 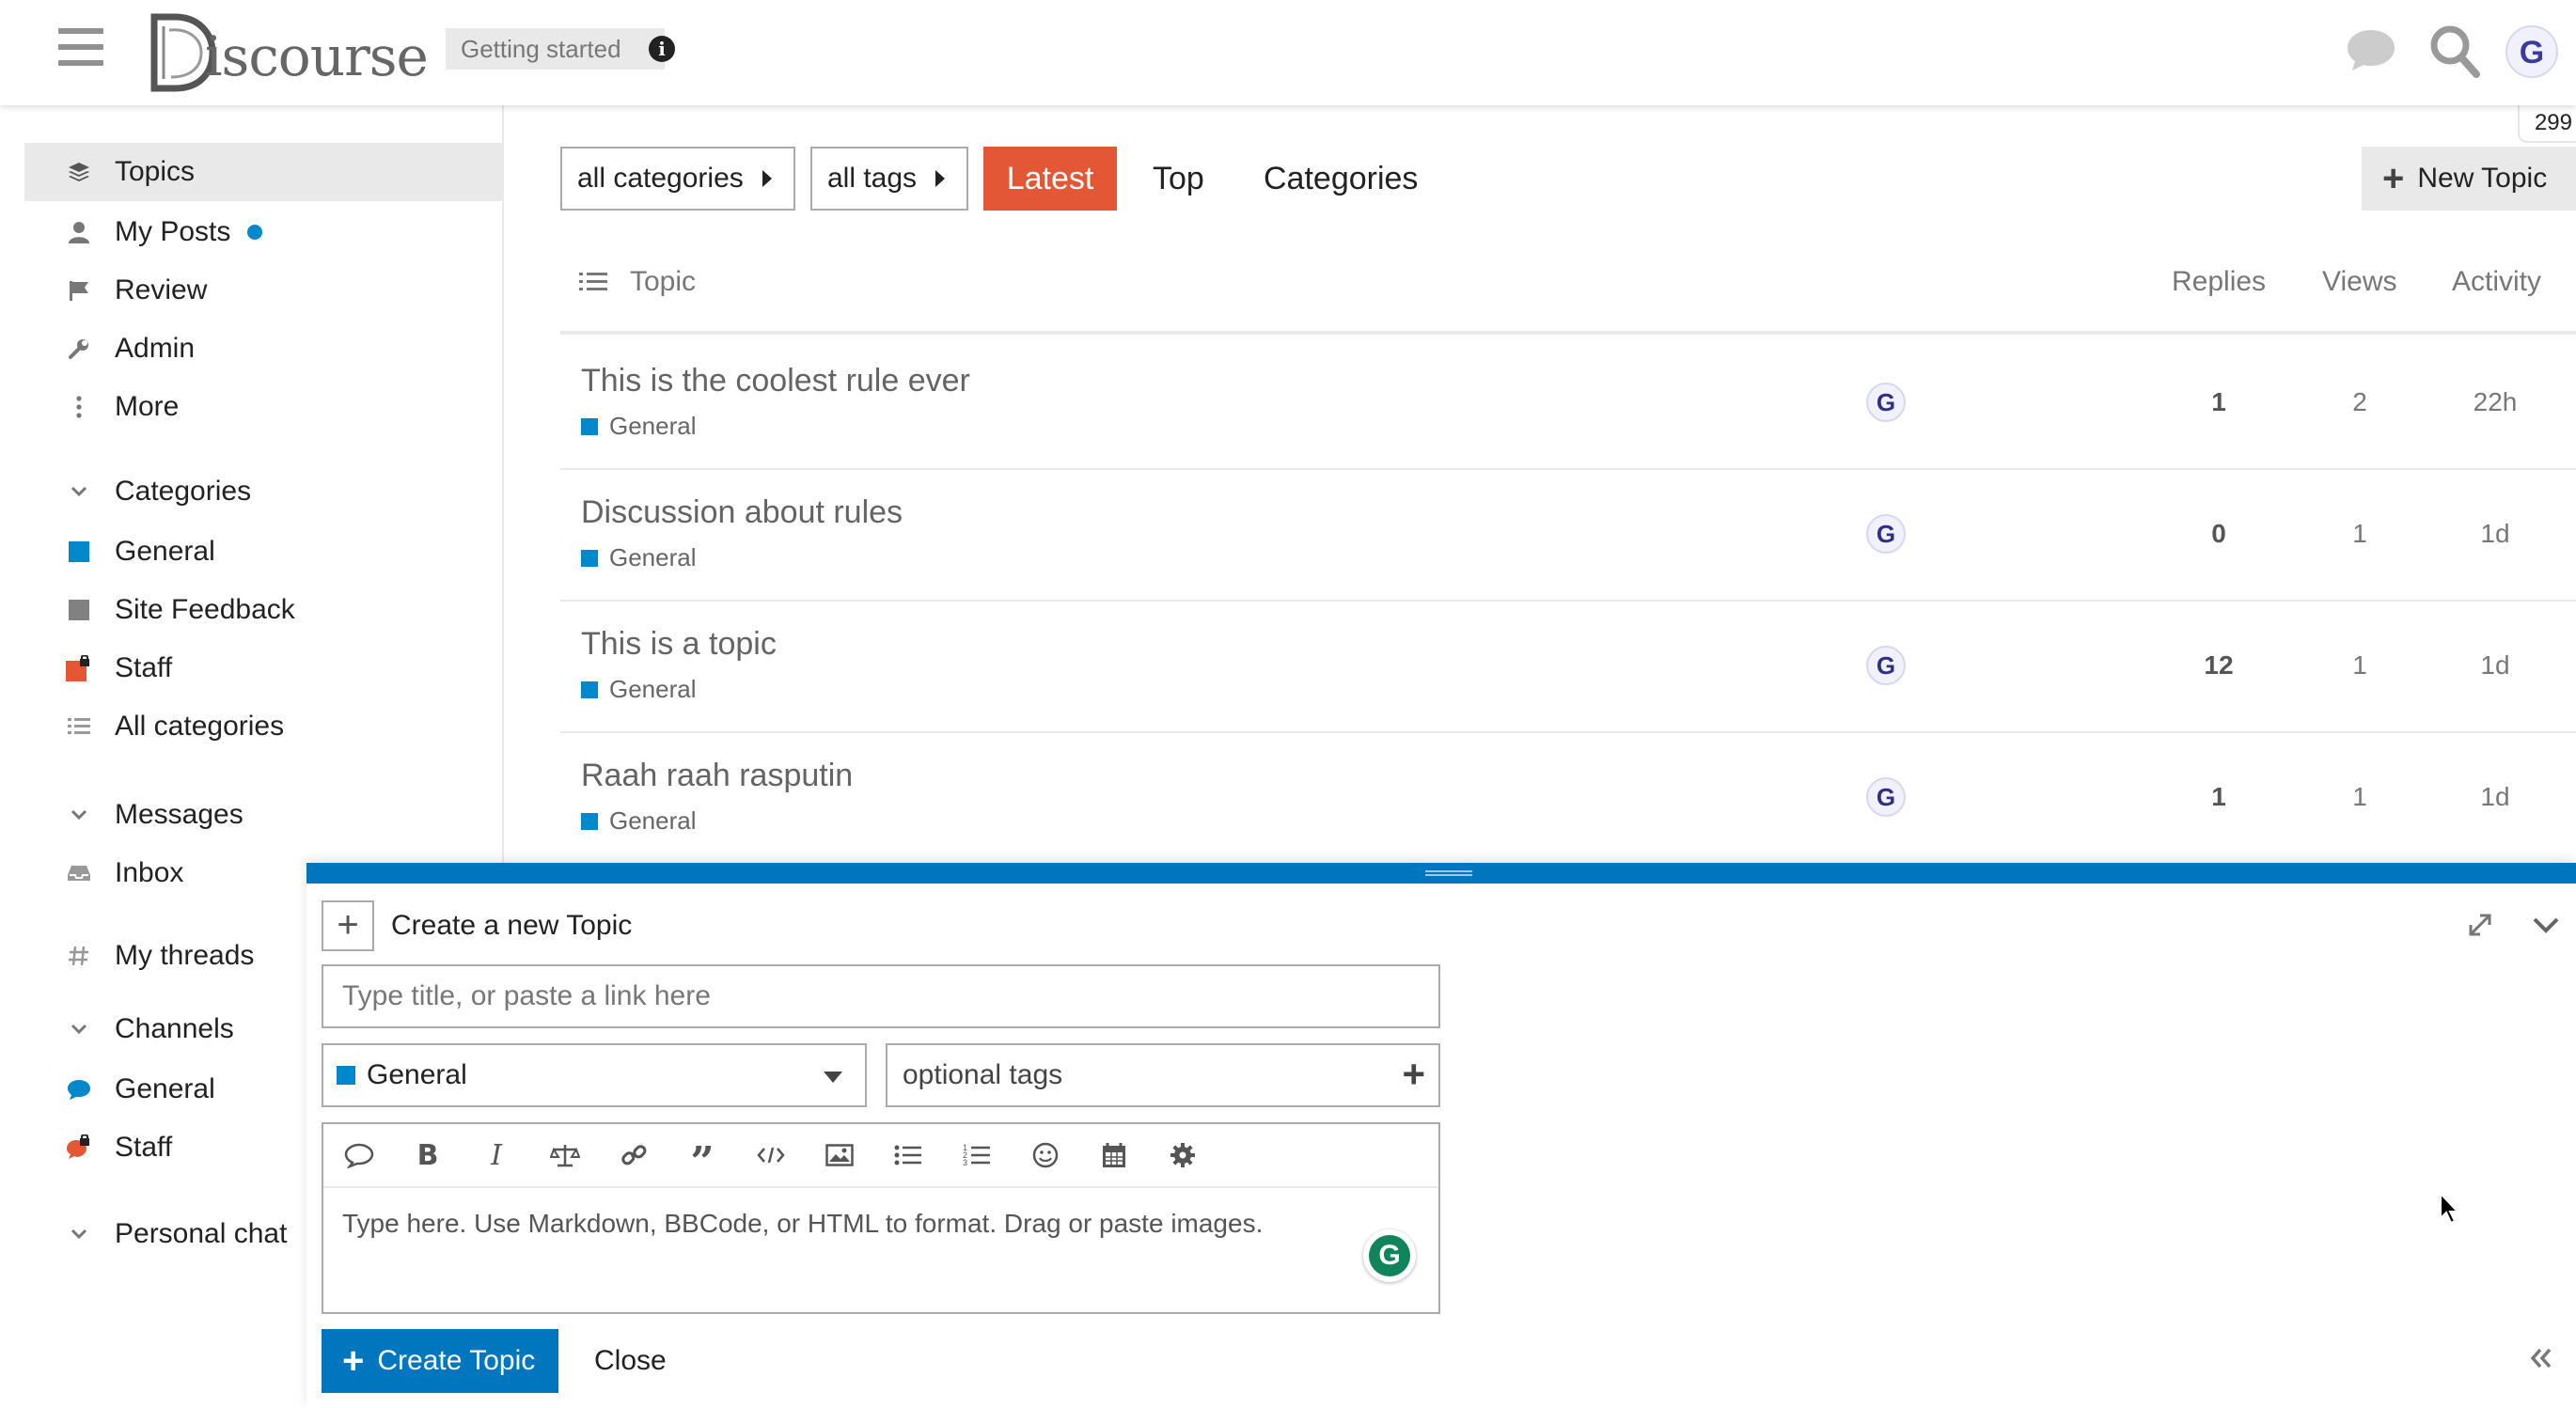 I want to click on category-filter-dropdown: all categories, so click(x=678, y=179).